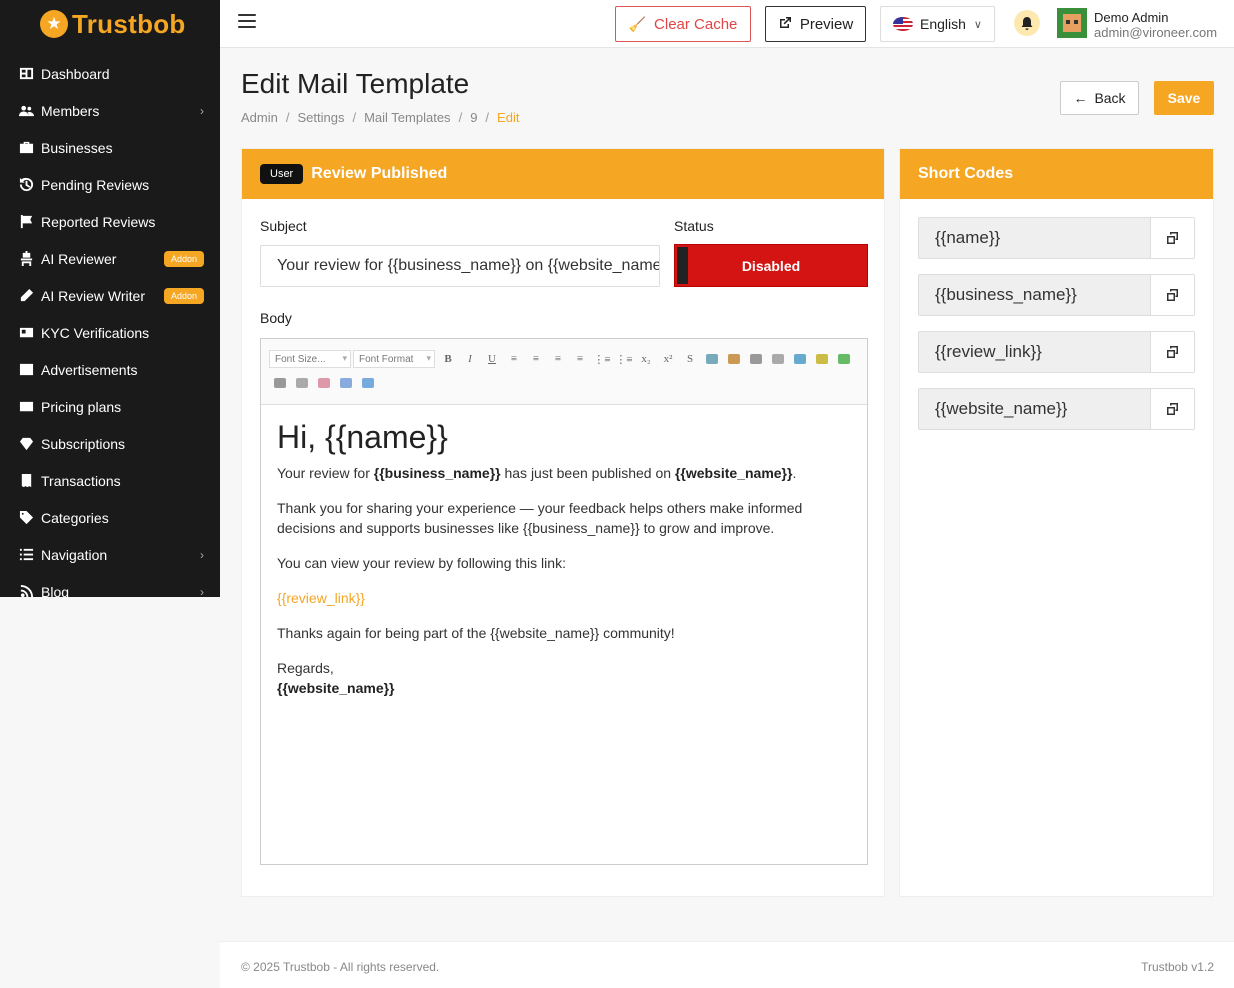 The image size is (1234, 988). Describe the element at coordinates (514, 359) in the screenshot. I see `align-left-button: ≡` at that location.